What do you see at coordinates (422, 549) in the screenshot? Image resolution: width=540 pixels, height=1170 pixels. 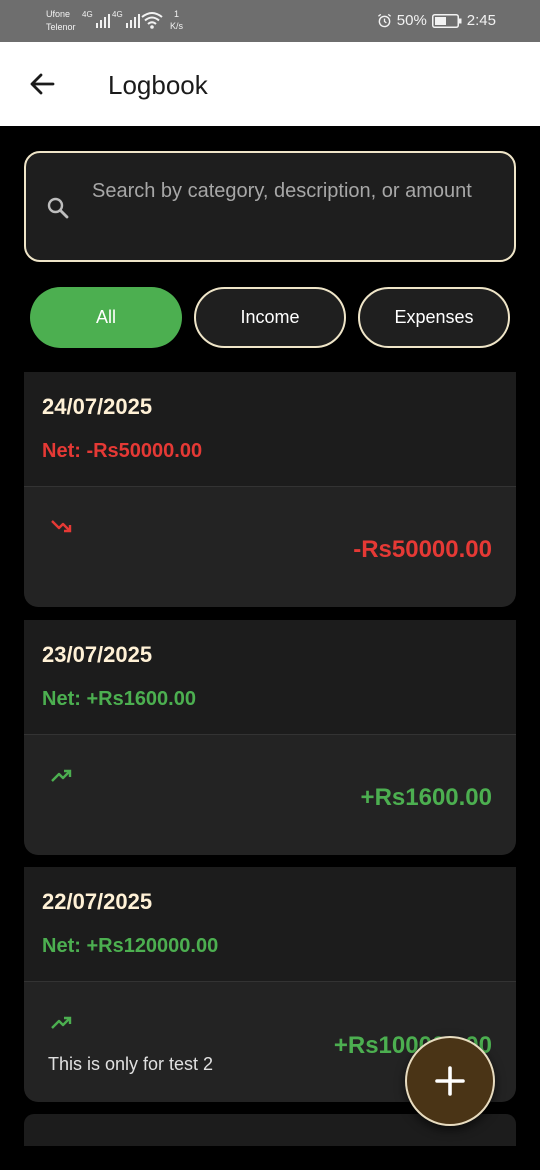 I see `transaction-amount: -Rs50000.00` at bounding box center [422, 549].